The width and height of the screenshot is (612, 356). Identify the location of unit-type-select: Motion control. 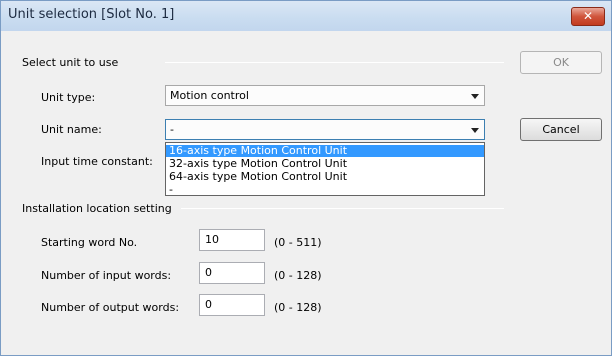
(325, 95).